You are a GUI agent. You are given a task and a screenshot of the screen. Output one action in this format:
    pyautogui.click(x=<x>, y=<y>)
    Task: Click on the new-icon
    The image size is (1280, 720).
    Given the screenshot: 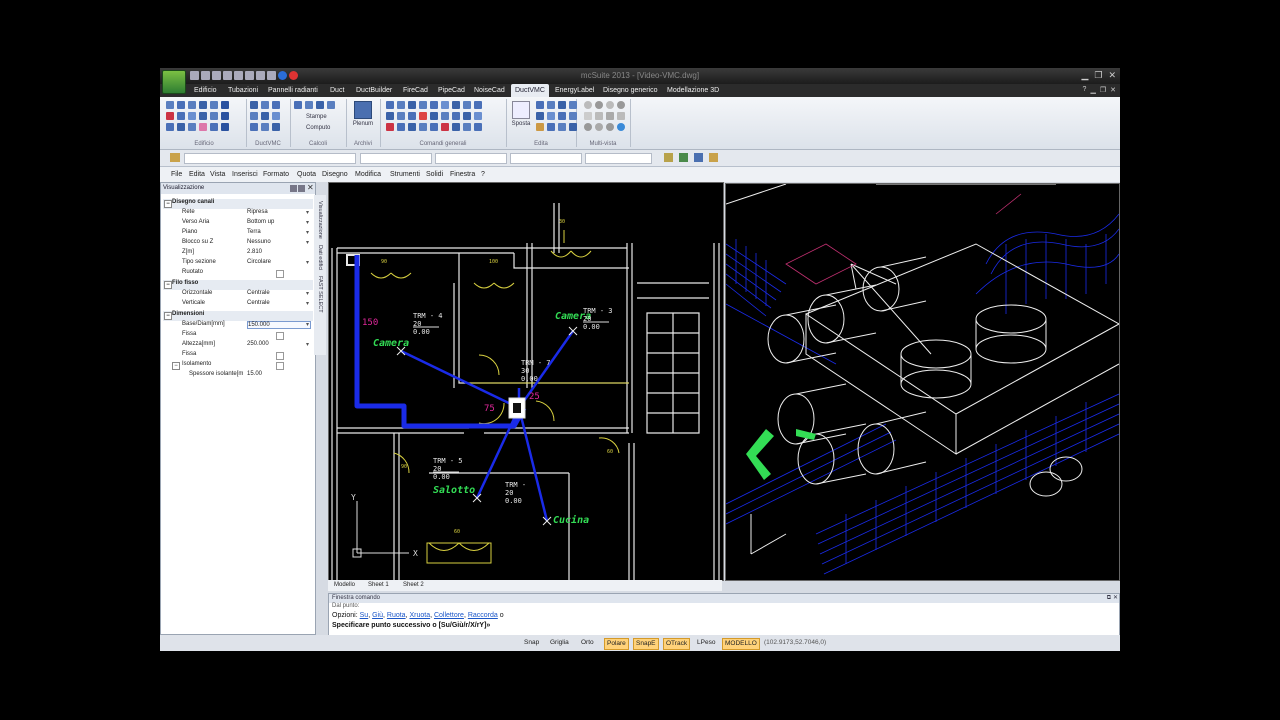 What is the action you would take?
    pyautogui.click(x=194, y=75)
    